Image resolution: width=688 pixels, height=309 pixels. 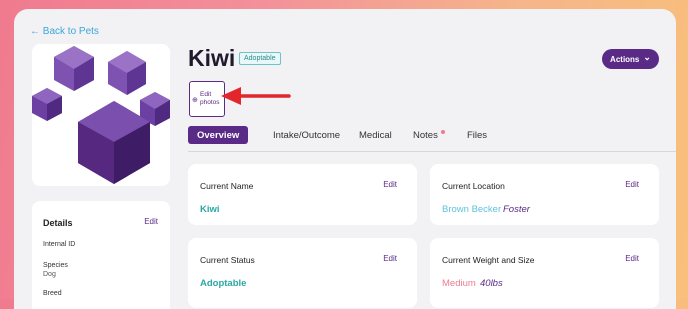 What do you see at coordinates (425, 135) in the screenshot?
I see `tab-notes-label: Notes` at bounding box center [425, 135].